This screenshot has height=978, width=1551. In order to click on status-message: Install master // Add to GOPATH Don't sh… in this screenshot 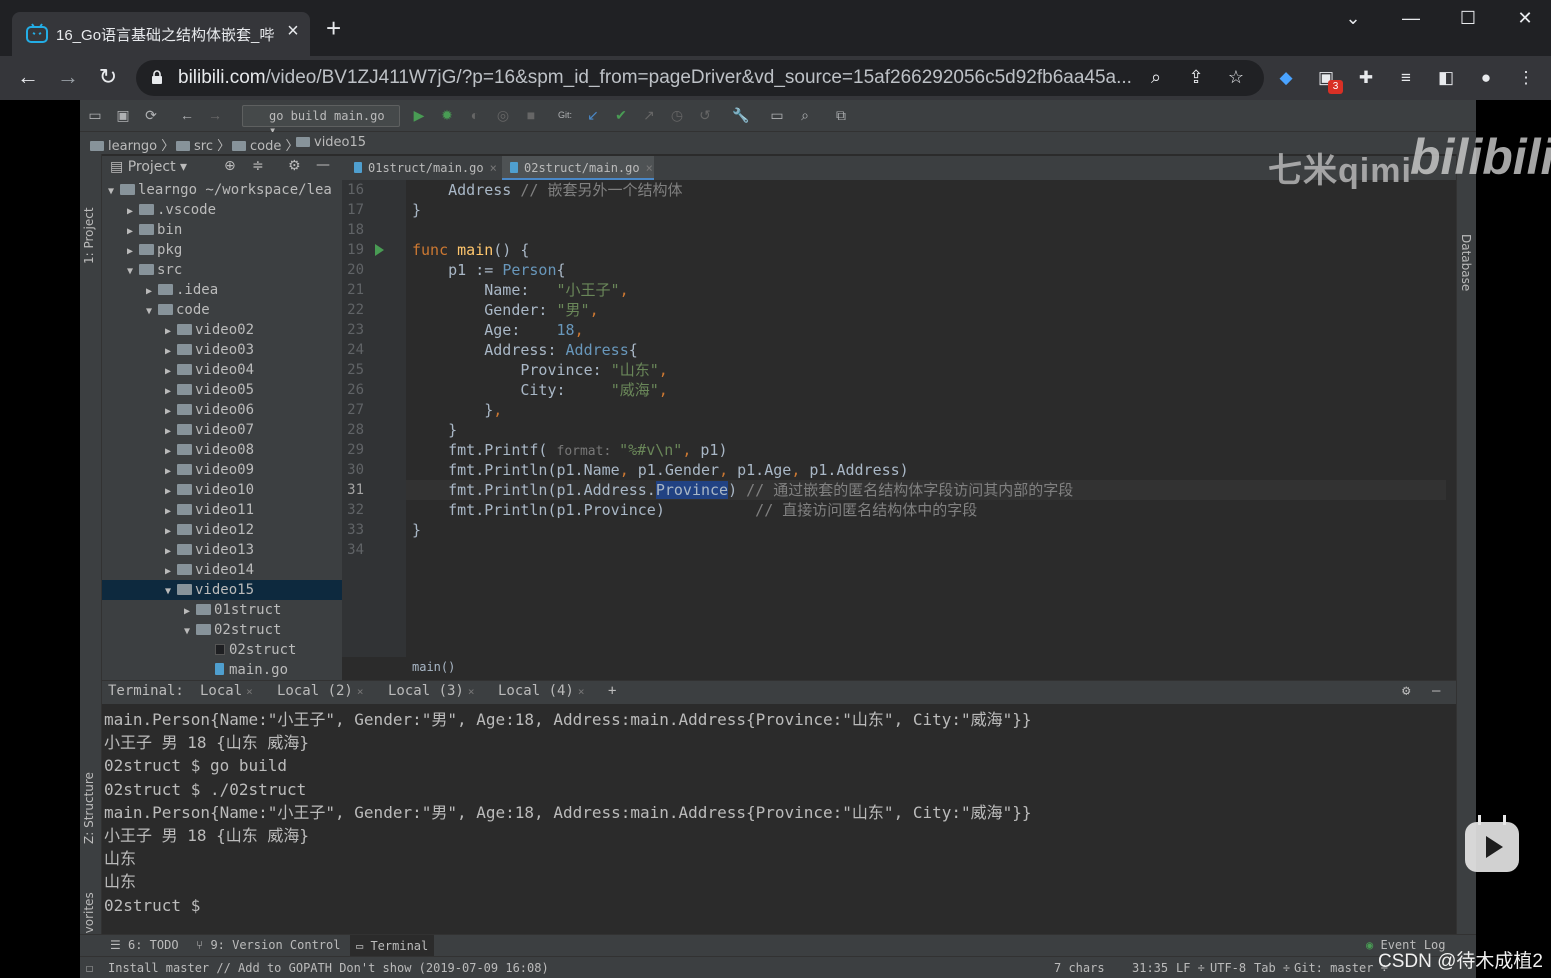, I will do `click(328, 968)`.